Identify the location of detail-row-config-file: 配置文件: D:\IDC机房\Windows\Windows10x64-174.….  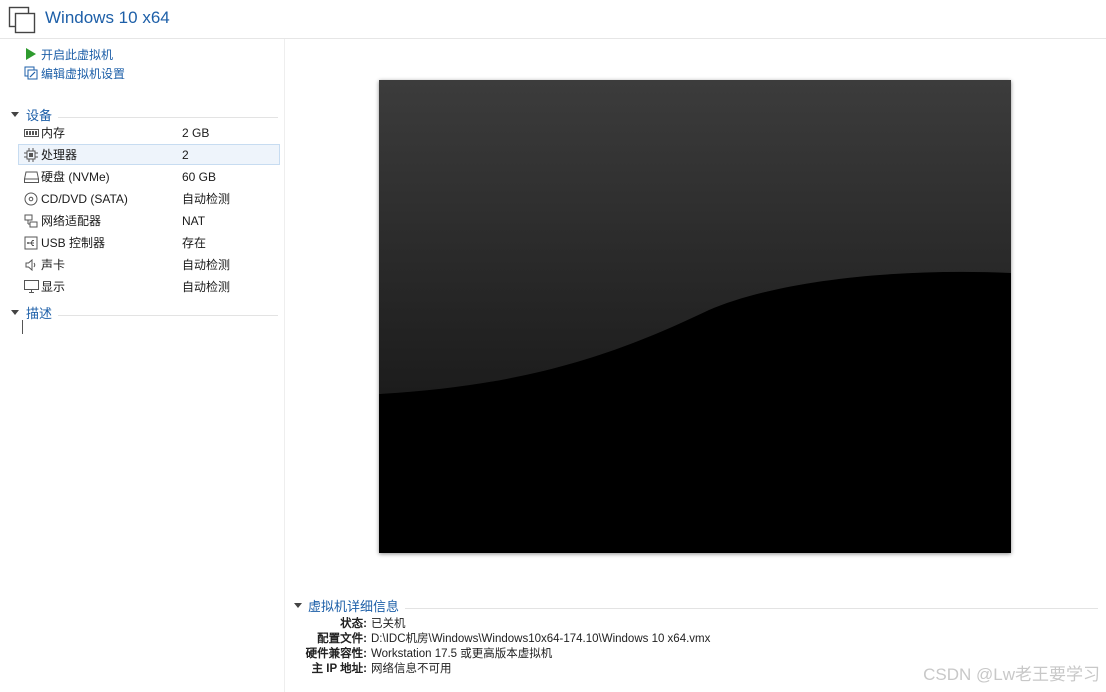
(596, 637).